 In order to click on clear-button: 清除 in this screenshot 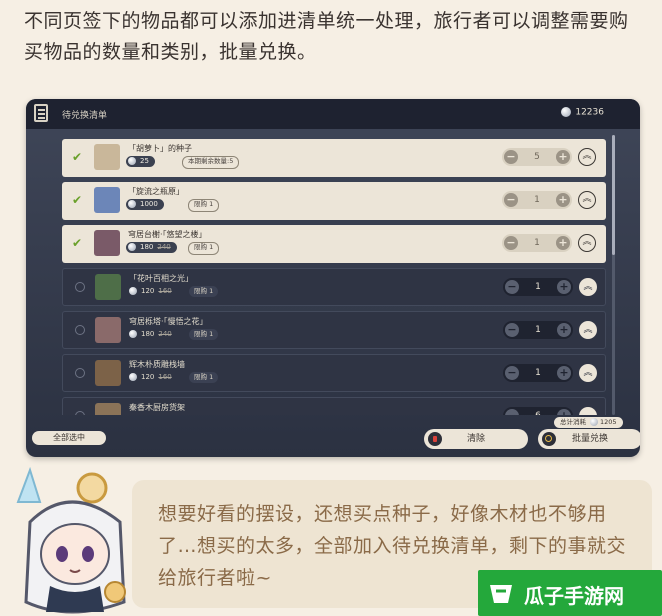, I will do `click(476, 439)`.